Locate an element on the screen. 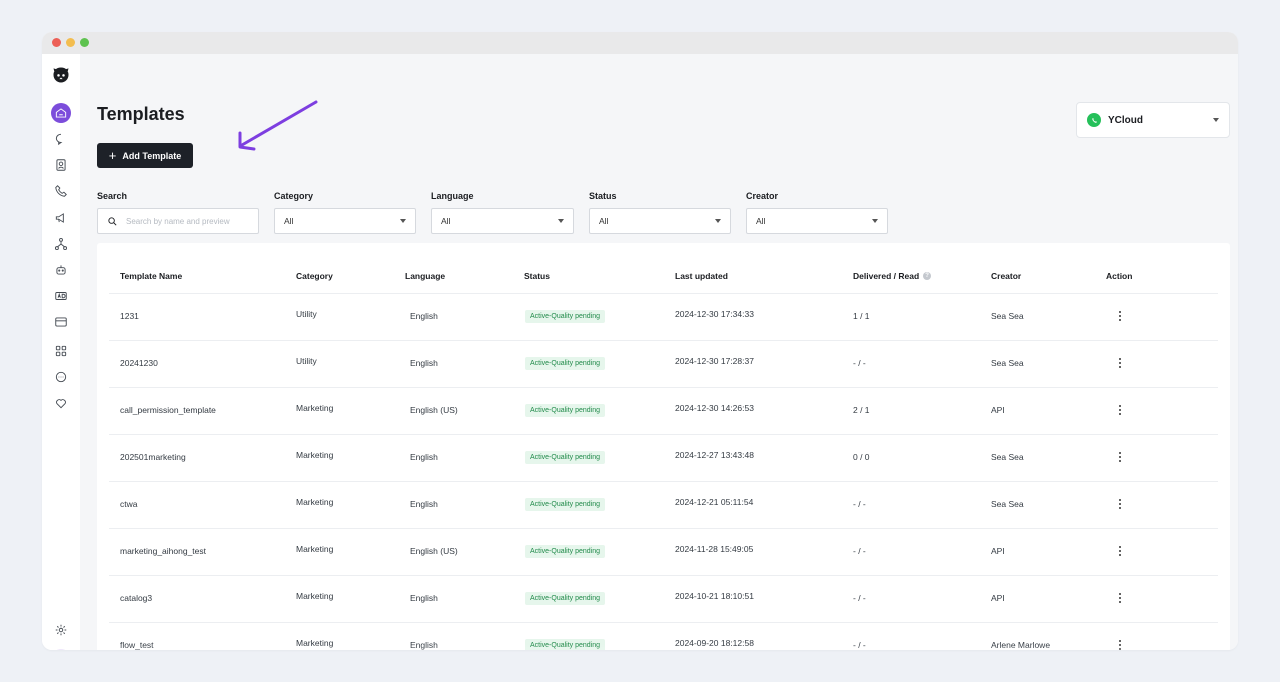 The height and width of the screenshot is (682, 1280). heart-icon is located at coordinates (61, 403).